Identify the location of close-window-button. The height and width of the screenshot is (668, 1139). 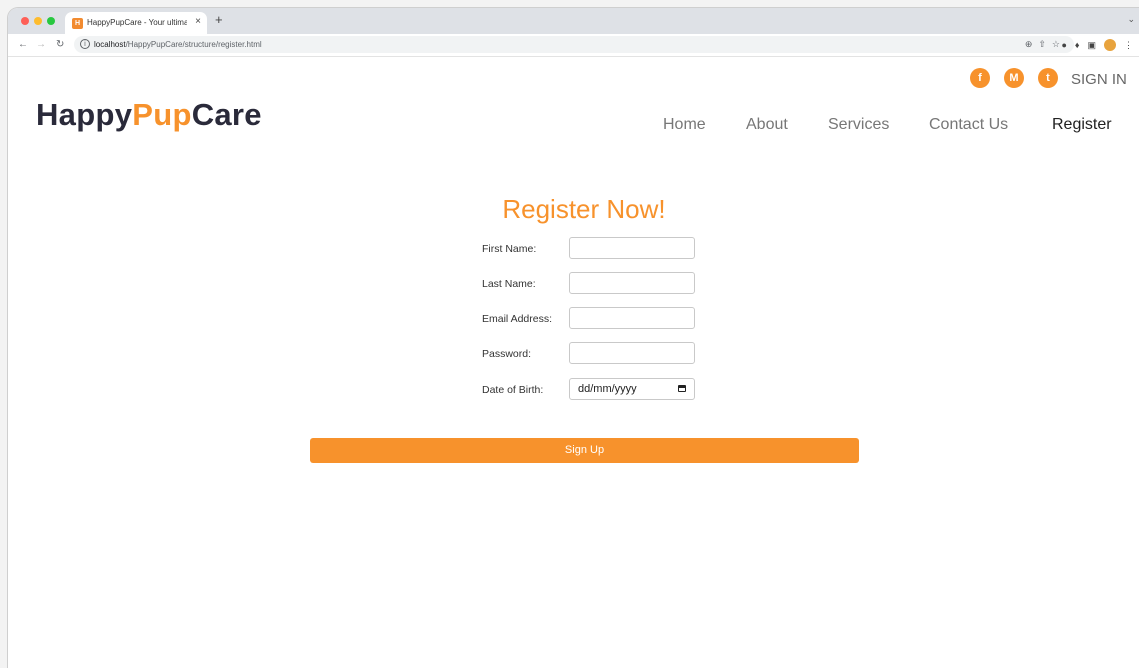
(25, 21).